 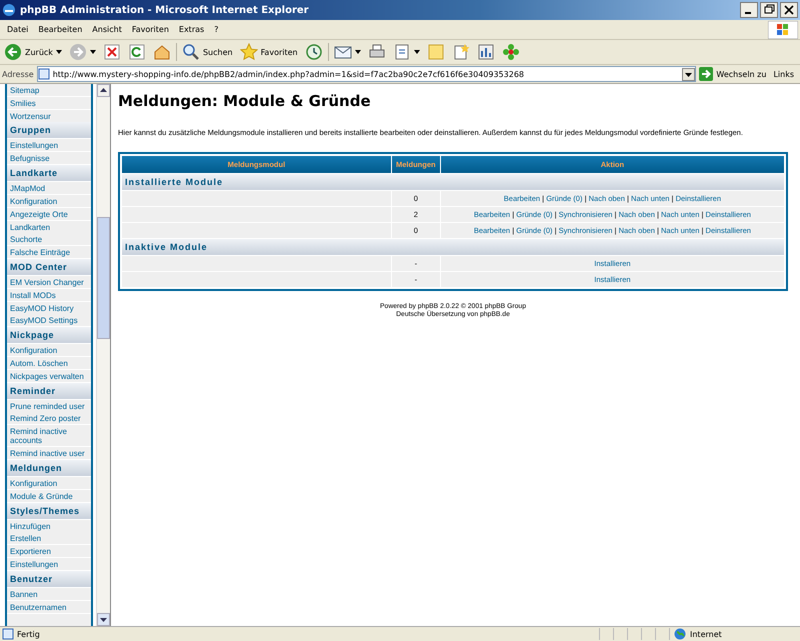 I want to click on favorites-button: Favoriten, so click(x=269, y=52).